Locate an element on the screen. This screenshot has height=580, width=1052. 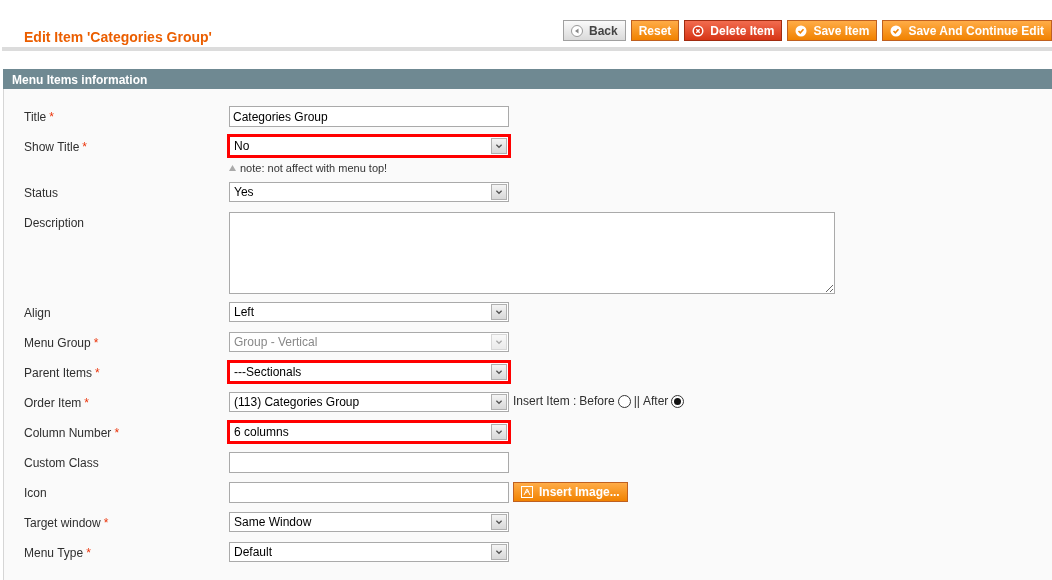
field-label: Title * is located at coordinates (39, 116).